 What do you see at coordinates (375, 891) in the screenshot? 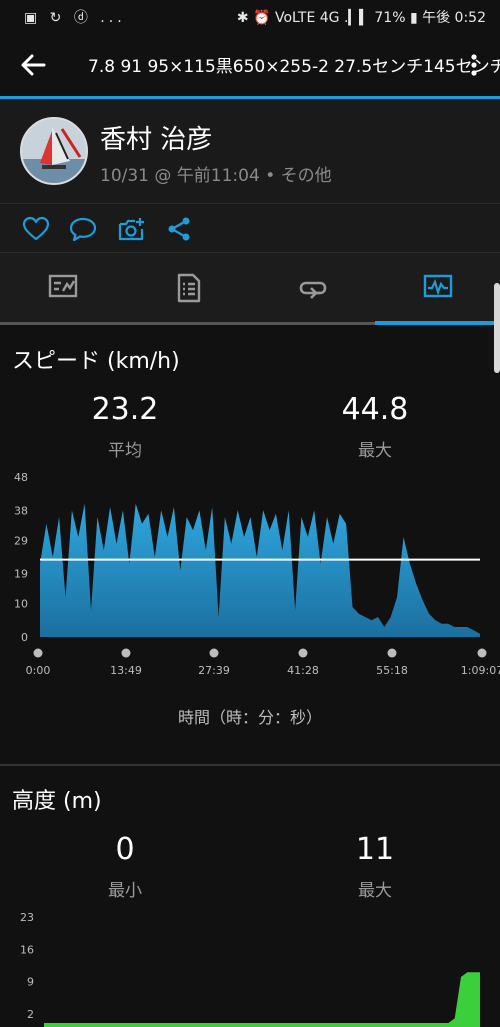
I see `elevation-max-label: 最大` at bounding box center [375, 891].